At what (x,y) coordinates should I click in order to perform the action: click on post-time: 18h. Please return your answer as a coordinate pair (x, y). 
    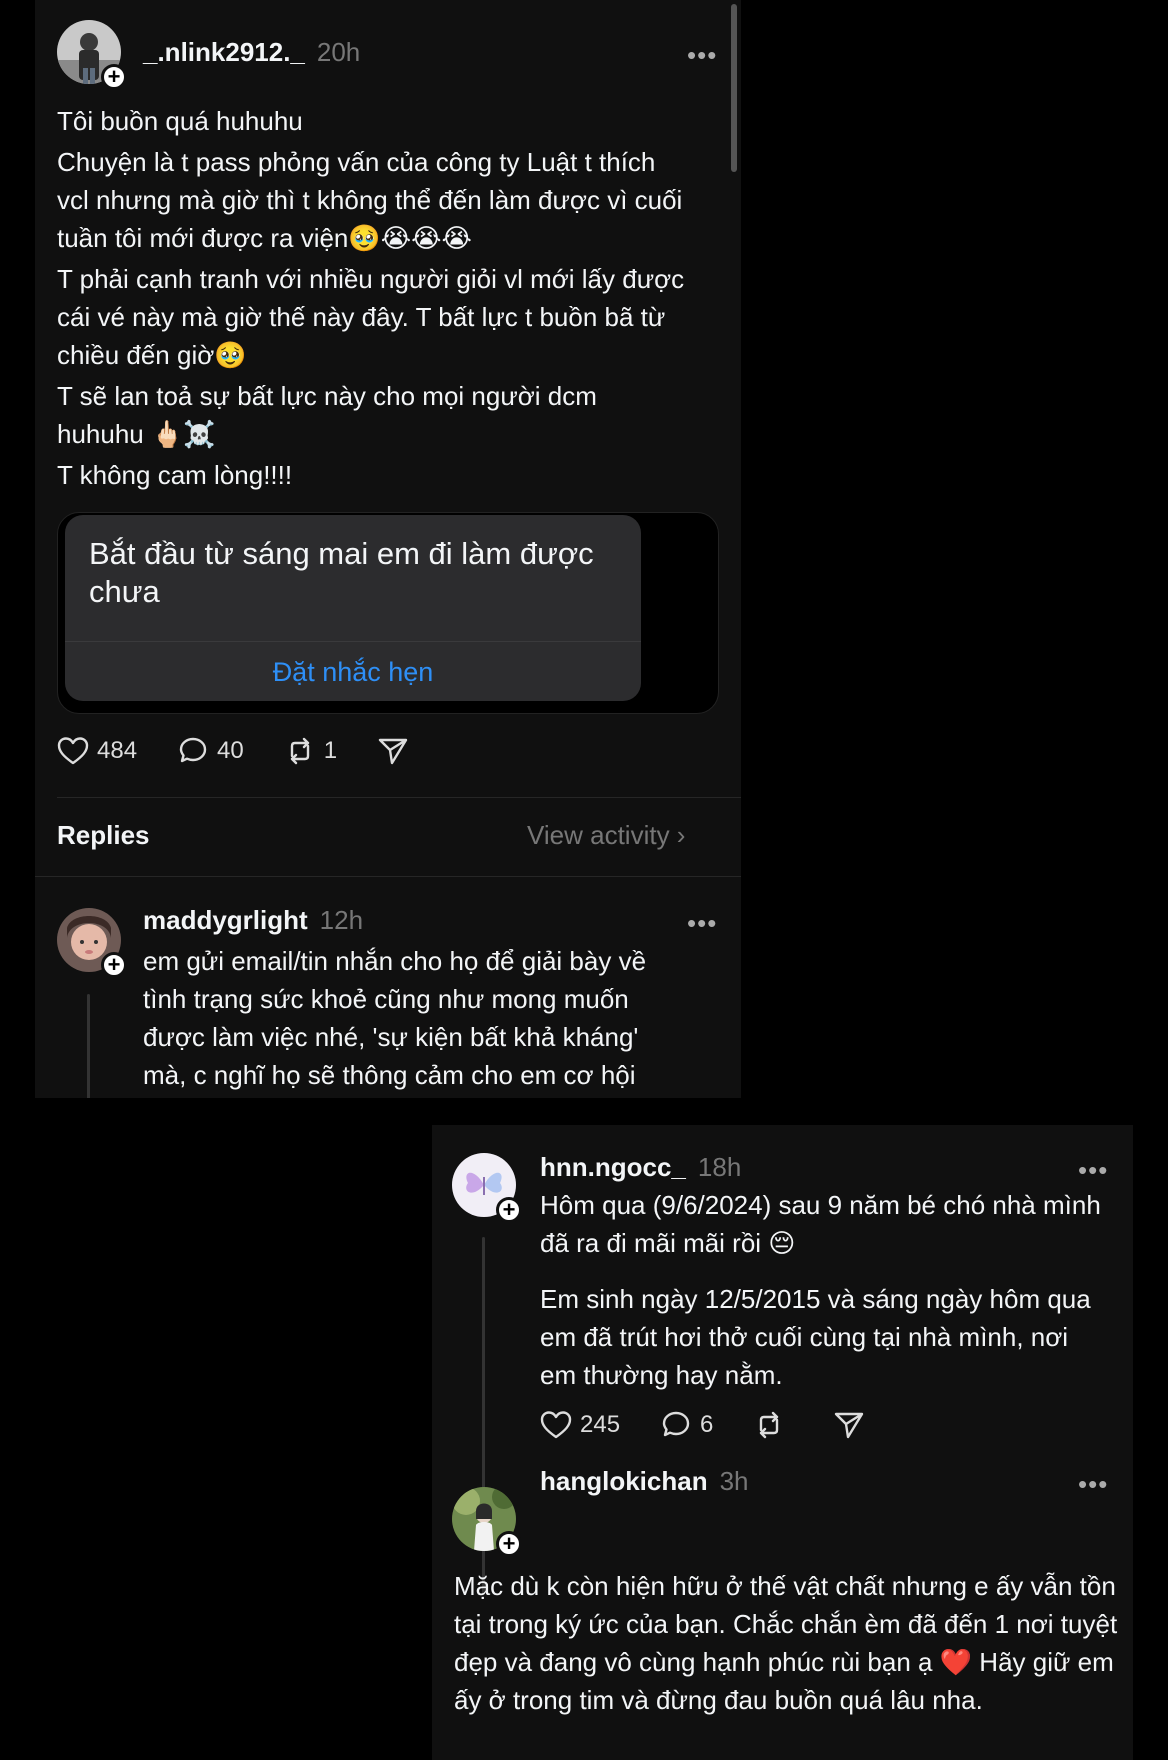
    Looking at the image, I should click on (719, 1167).